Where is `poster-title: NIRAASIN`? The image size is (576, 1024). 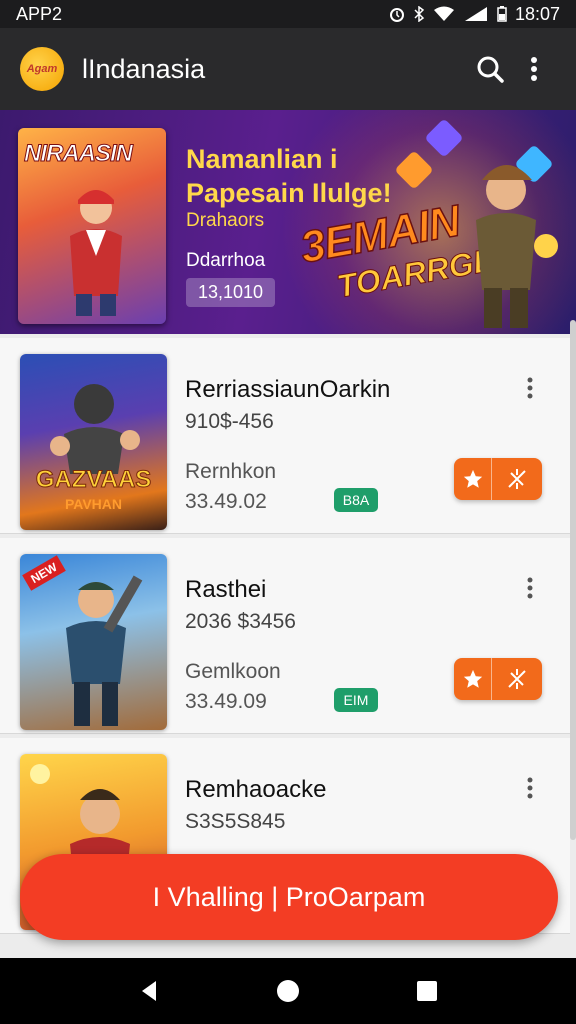 poster-title: NIRAASIN is located at coordinates (78, 154).